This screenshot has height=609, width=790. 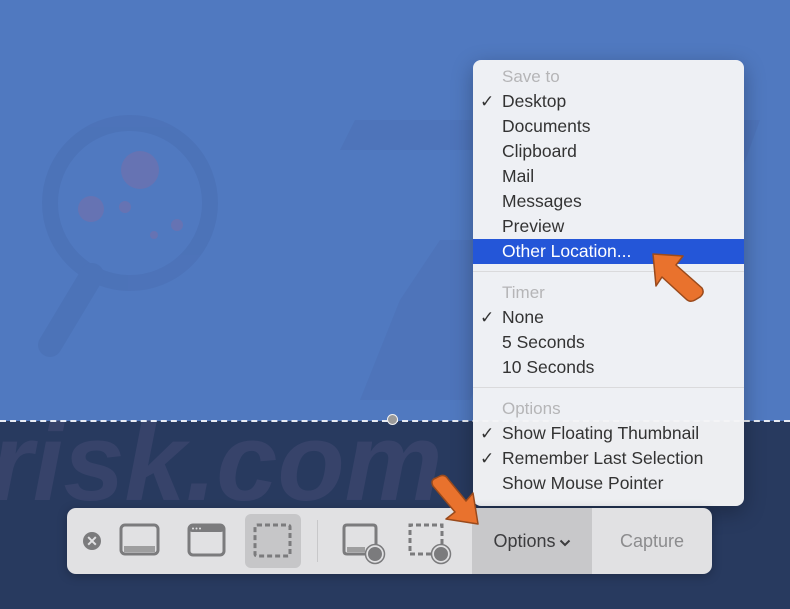 I want to click on selection-record-icon, so click(x=430, y=544).